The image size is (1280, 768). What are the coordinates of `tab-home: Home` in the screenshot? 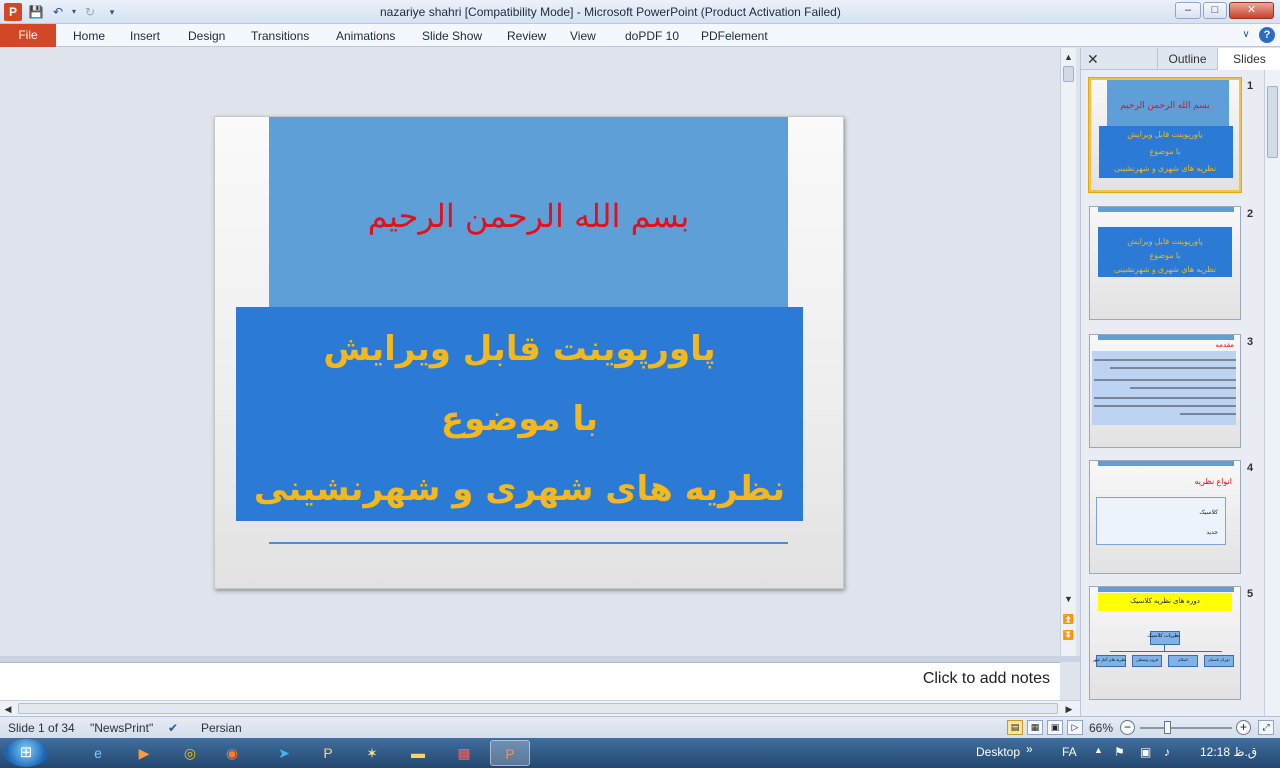 It's located at (89, 36).